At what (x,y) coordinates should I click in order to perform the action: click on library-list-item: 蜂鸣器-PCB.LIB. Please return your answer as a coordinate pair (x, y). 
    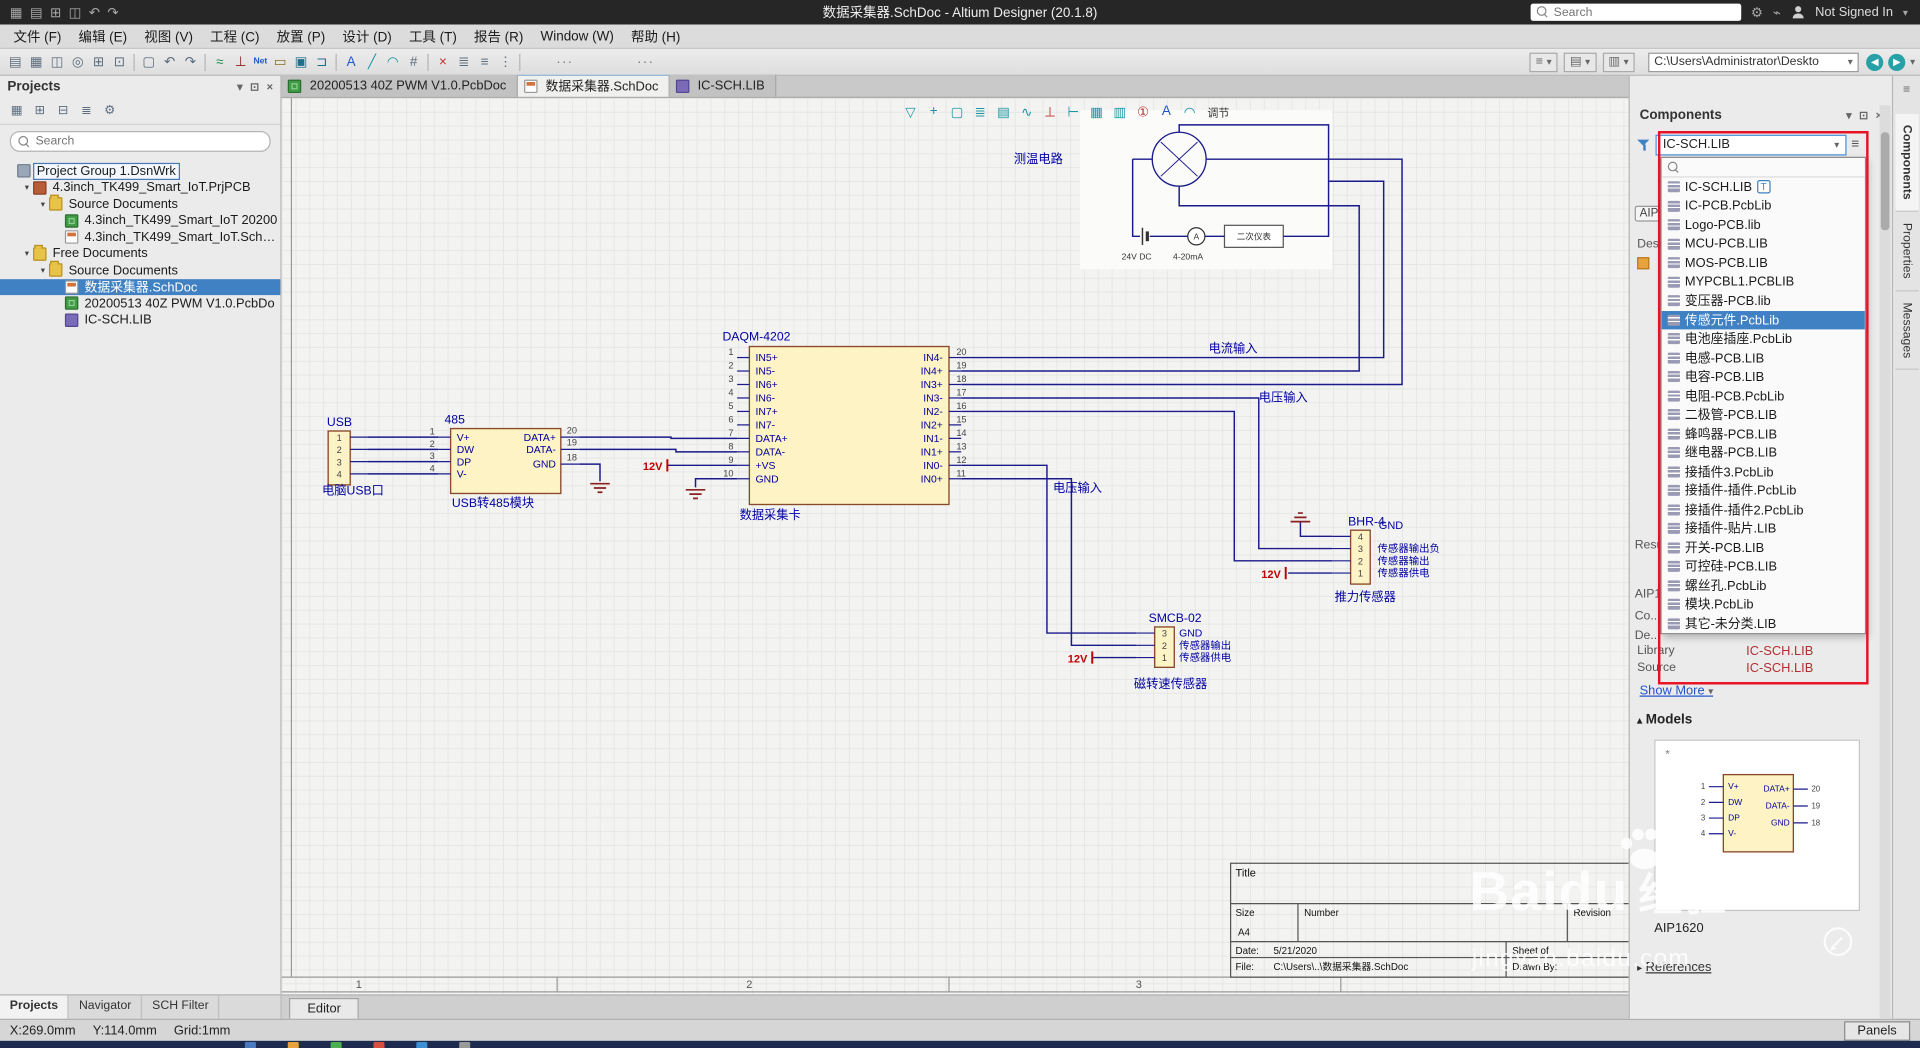
    Looking at the image, I should click on (1763, 433).